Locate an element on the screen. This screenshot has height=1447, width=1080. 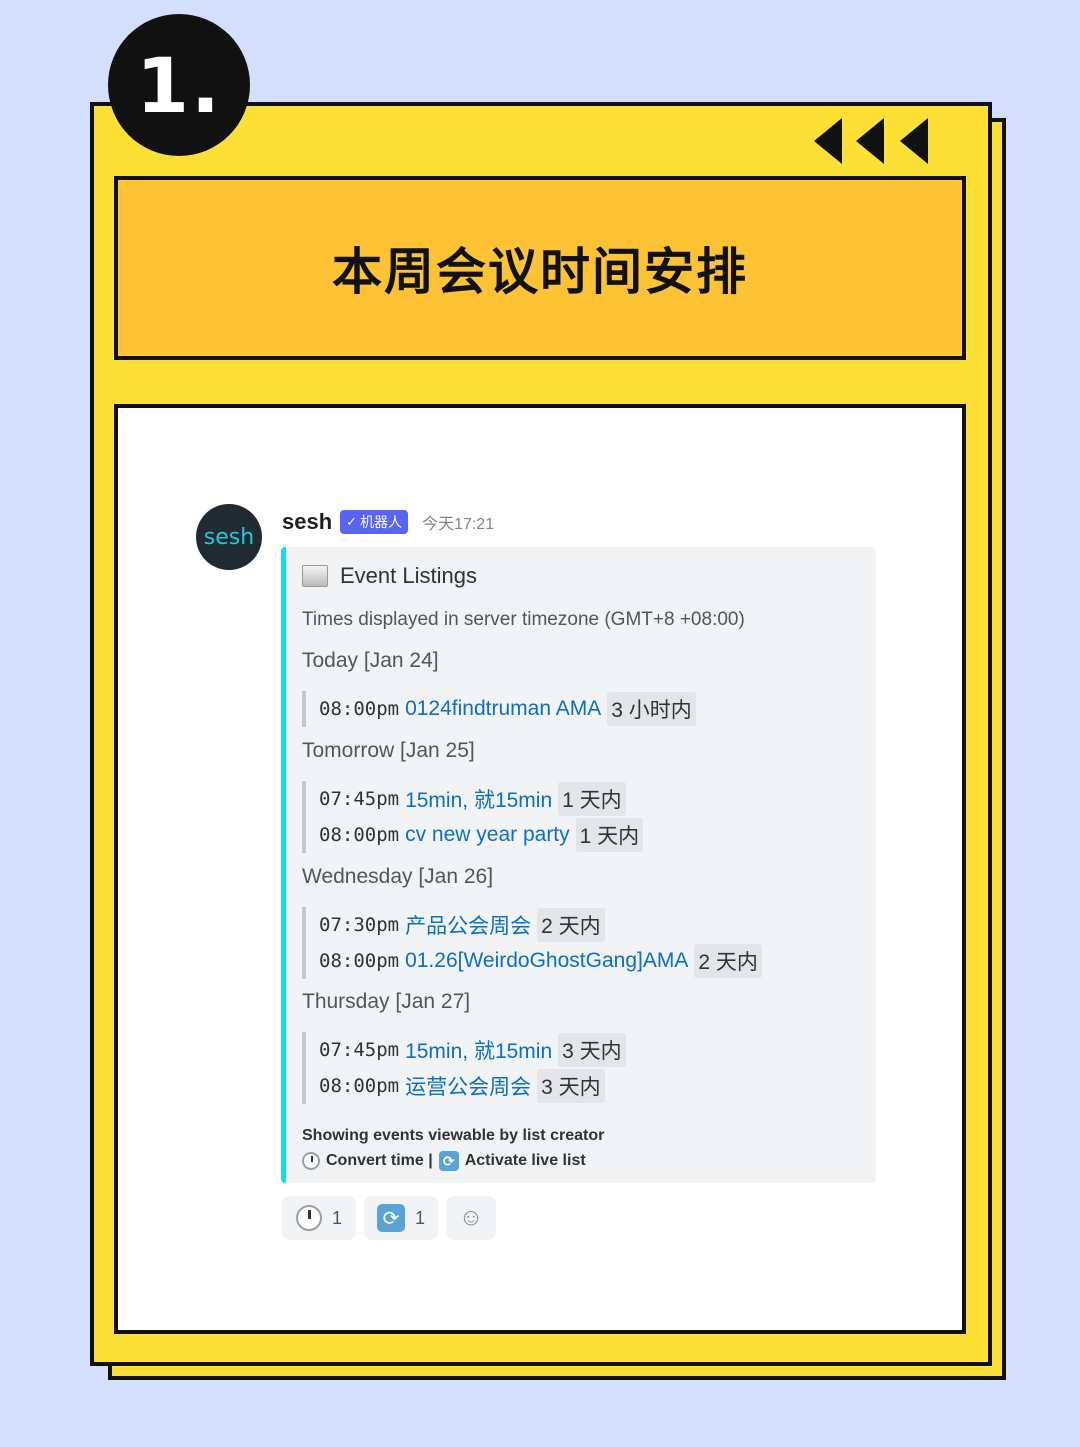
event-row: 08:00pm 运营公会周会 3 天内 is located at coordinates (472, 1086).